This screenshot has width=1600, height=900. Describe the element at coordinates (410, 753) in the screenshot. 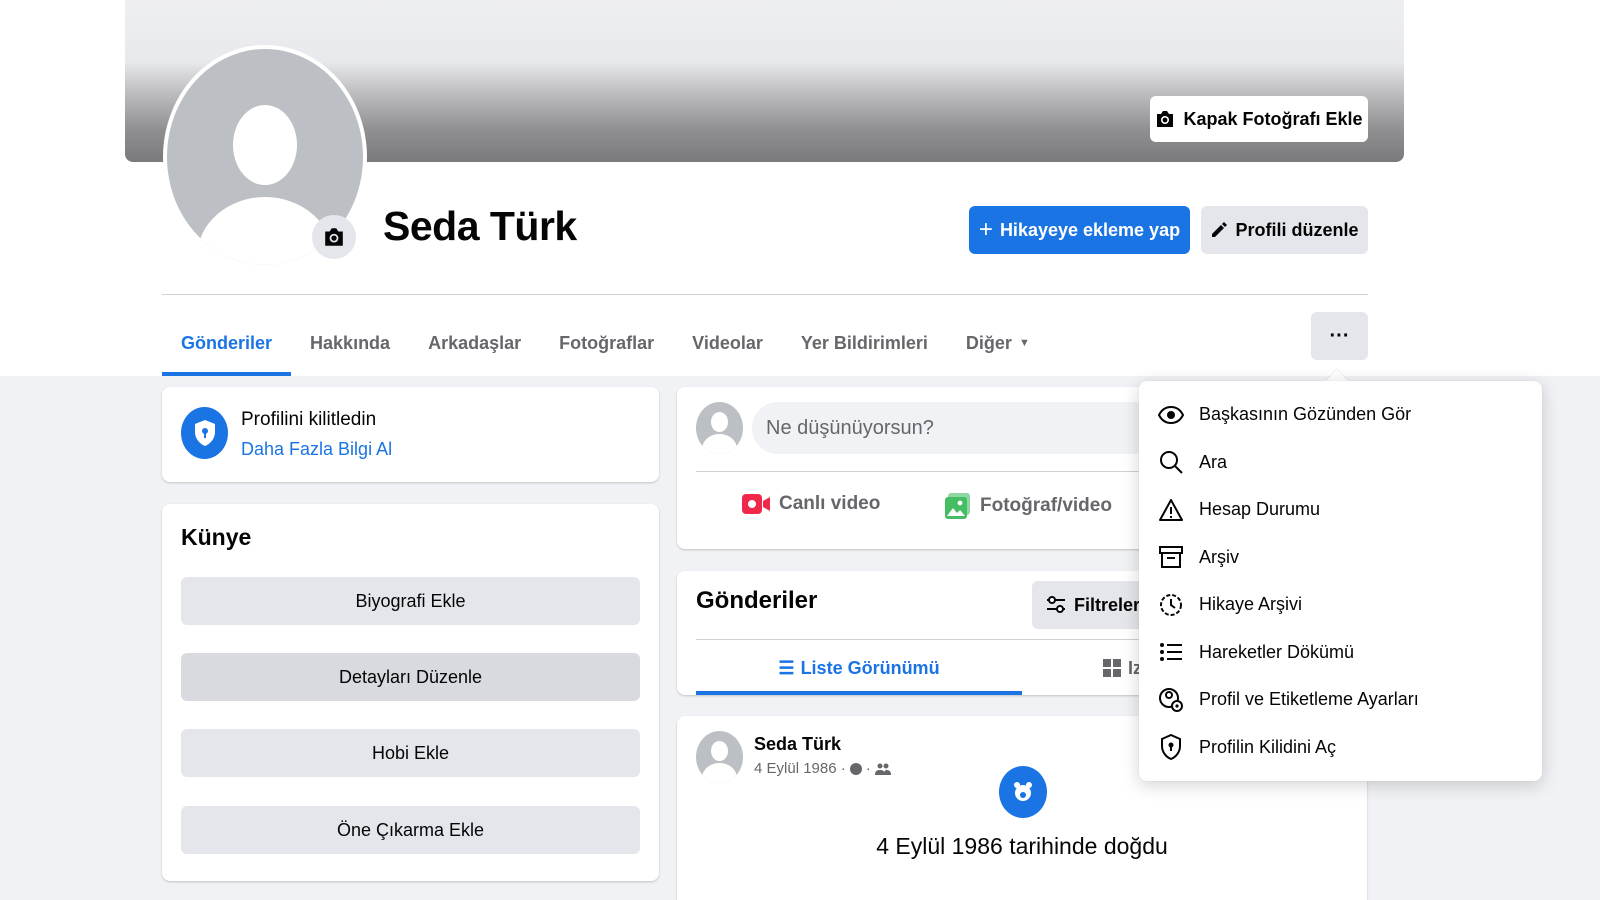

I see `add-hobbies-button: Hobi Ekle` at that location.